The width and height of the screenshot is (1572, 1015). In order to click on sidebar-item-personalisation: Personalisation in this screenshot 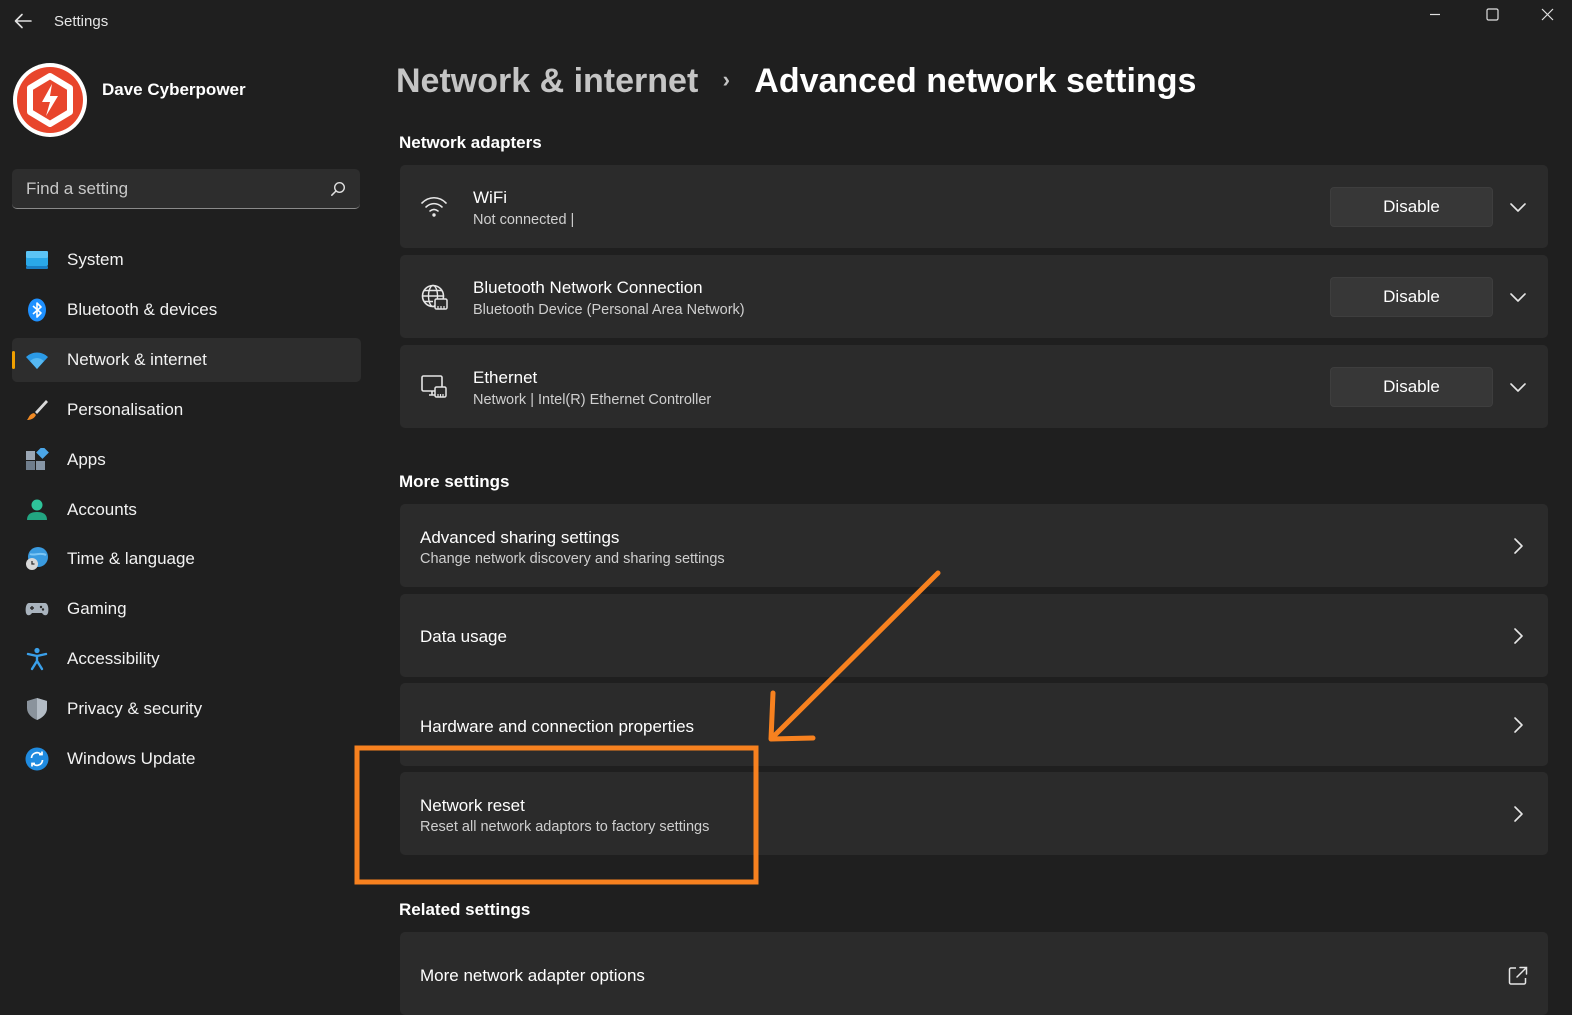, I will do `click(186, 410)`.